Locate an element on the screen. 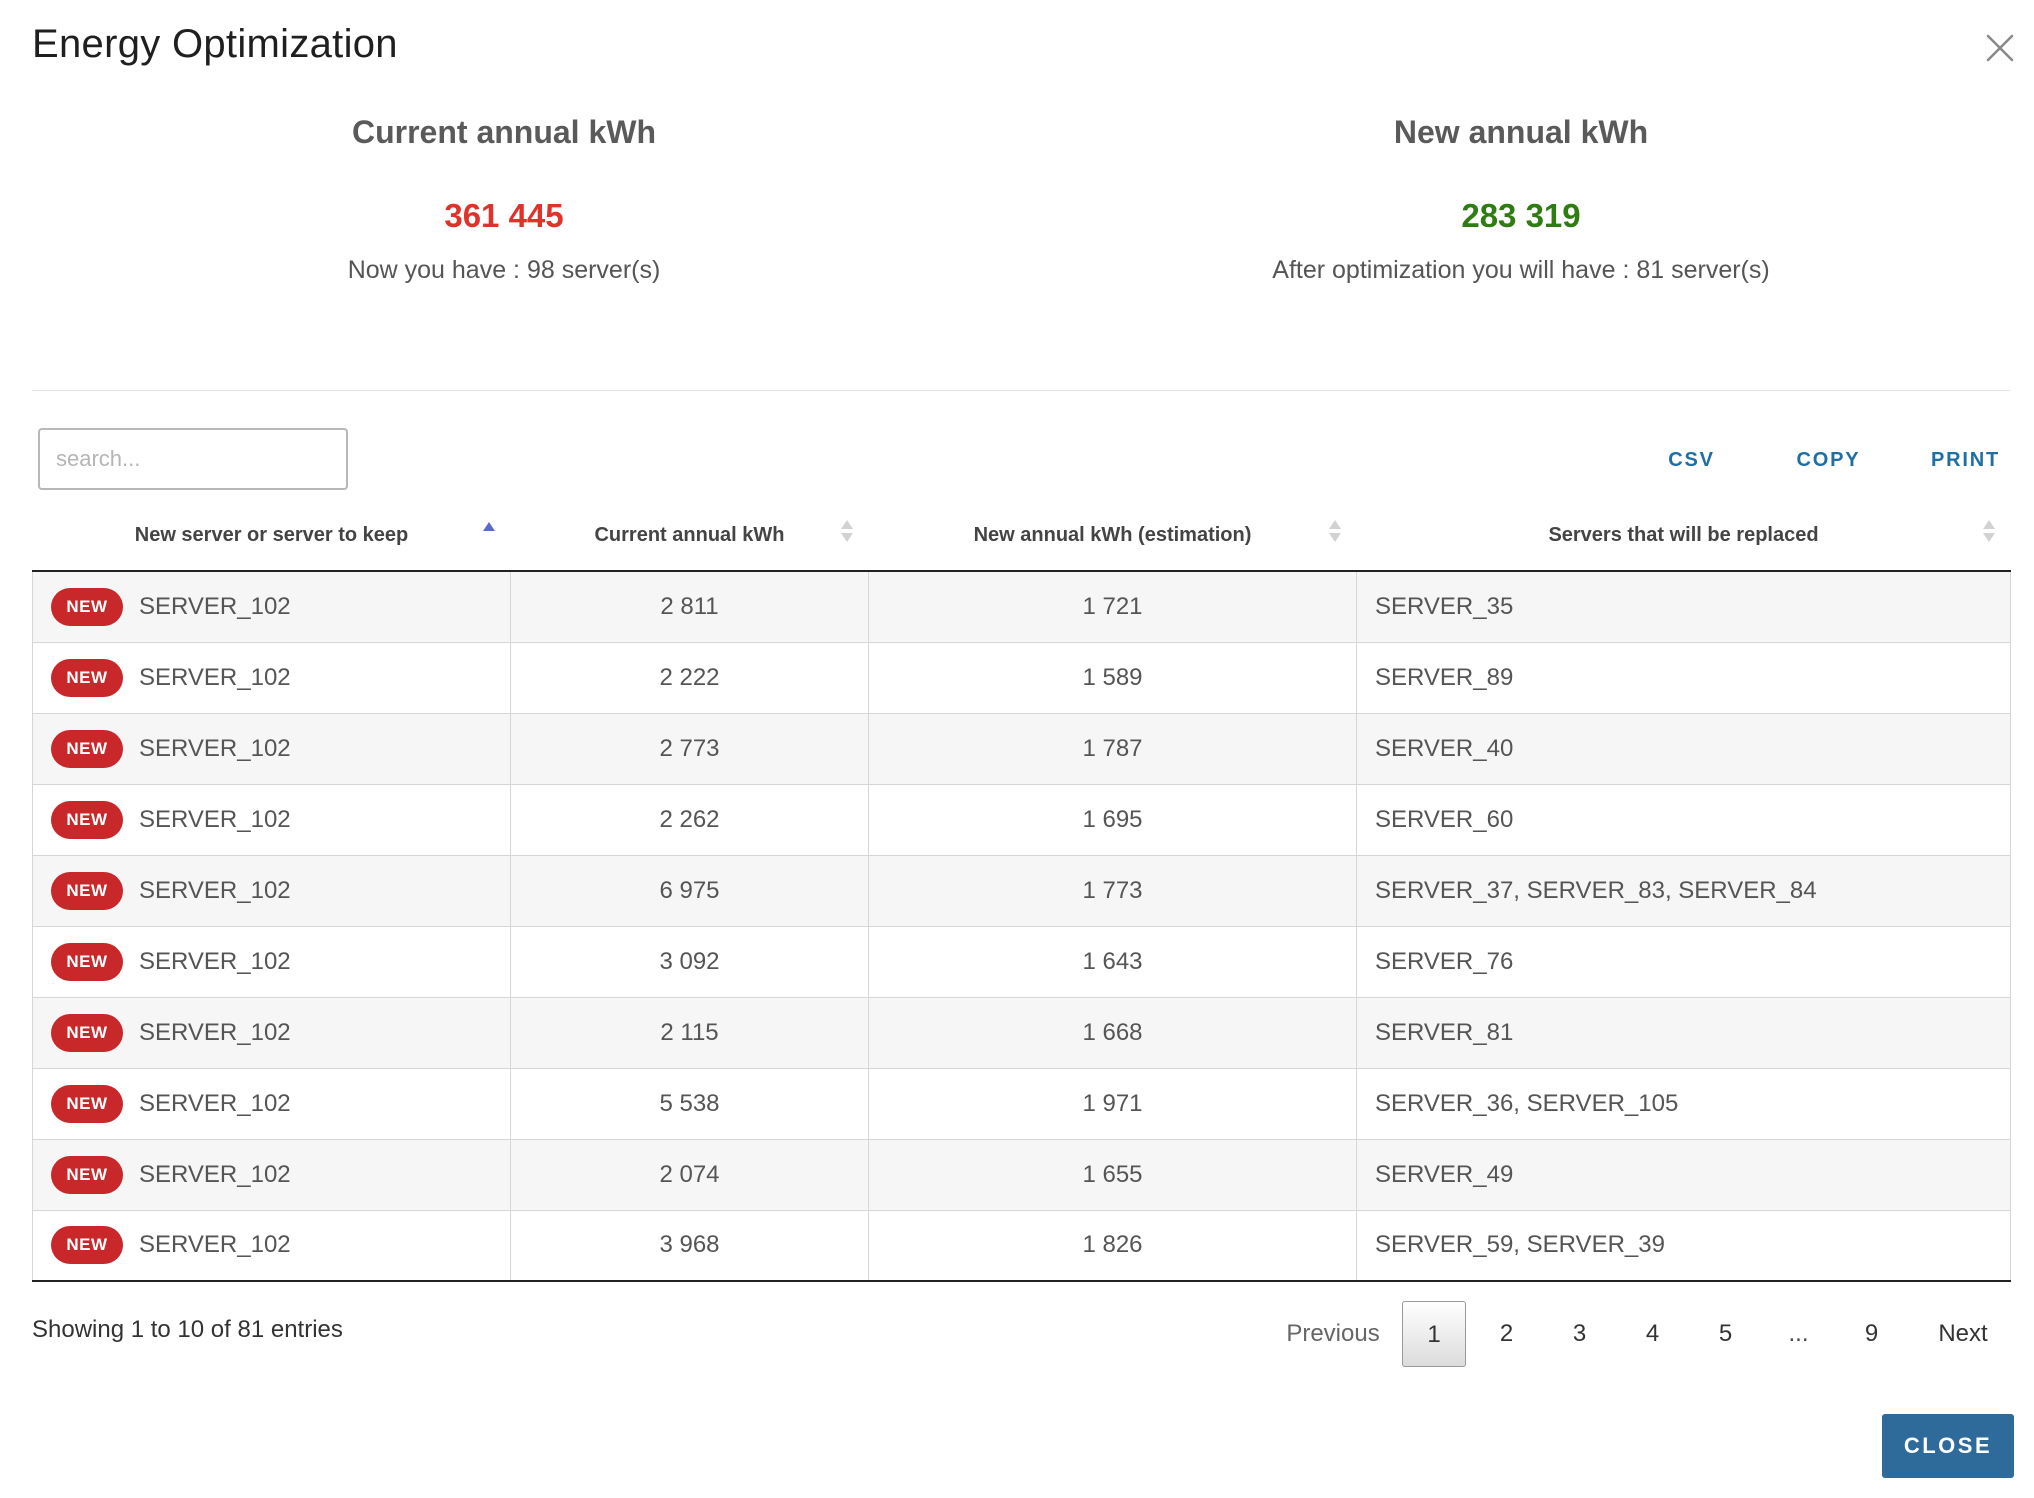 Image resolution: width=2034 pixels, height=1498 pixels. replaced-servers-cell: SERVER_60 is located at coordinates (1683, 820).